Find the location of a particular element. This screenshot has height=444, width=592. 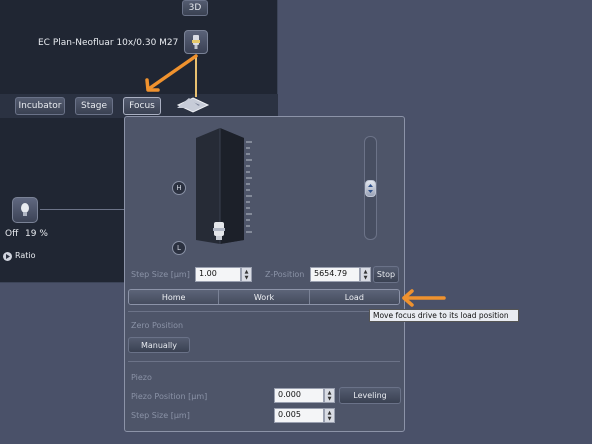

z-position-input: 5654.79 is located at coordinates (335, 274).